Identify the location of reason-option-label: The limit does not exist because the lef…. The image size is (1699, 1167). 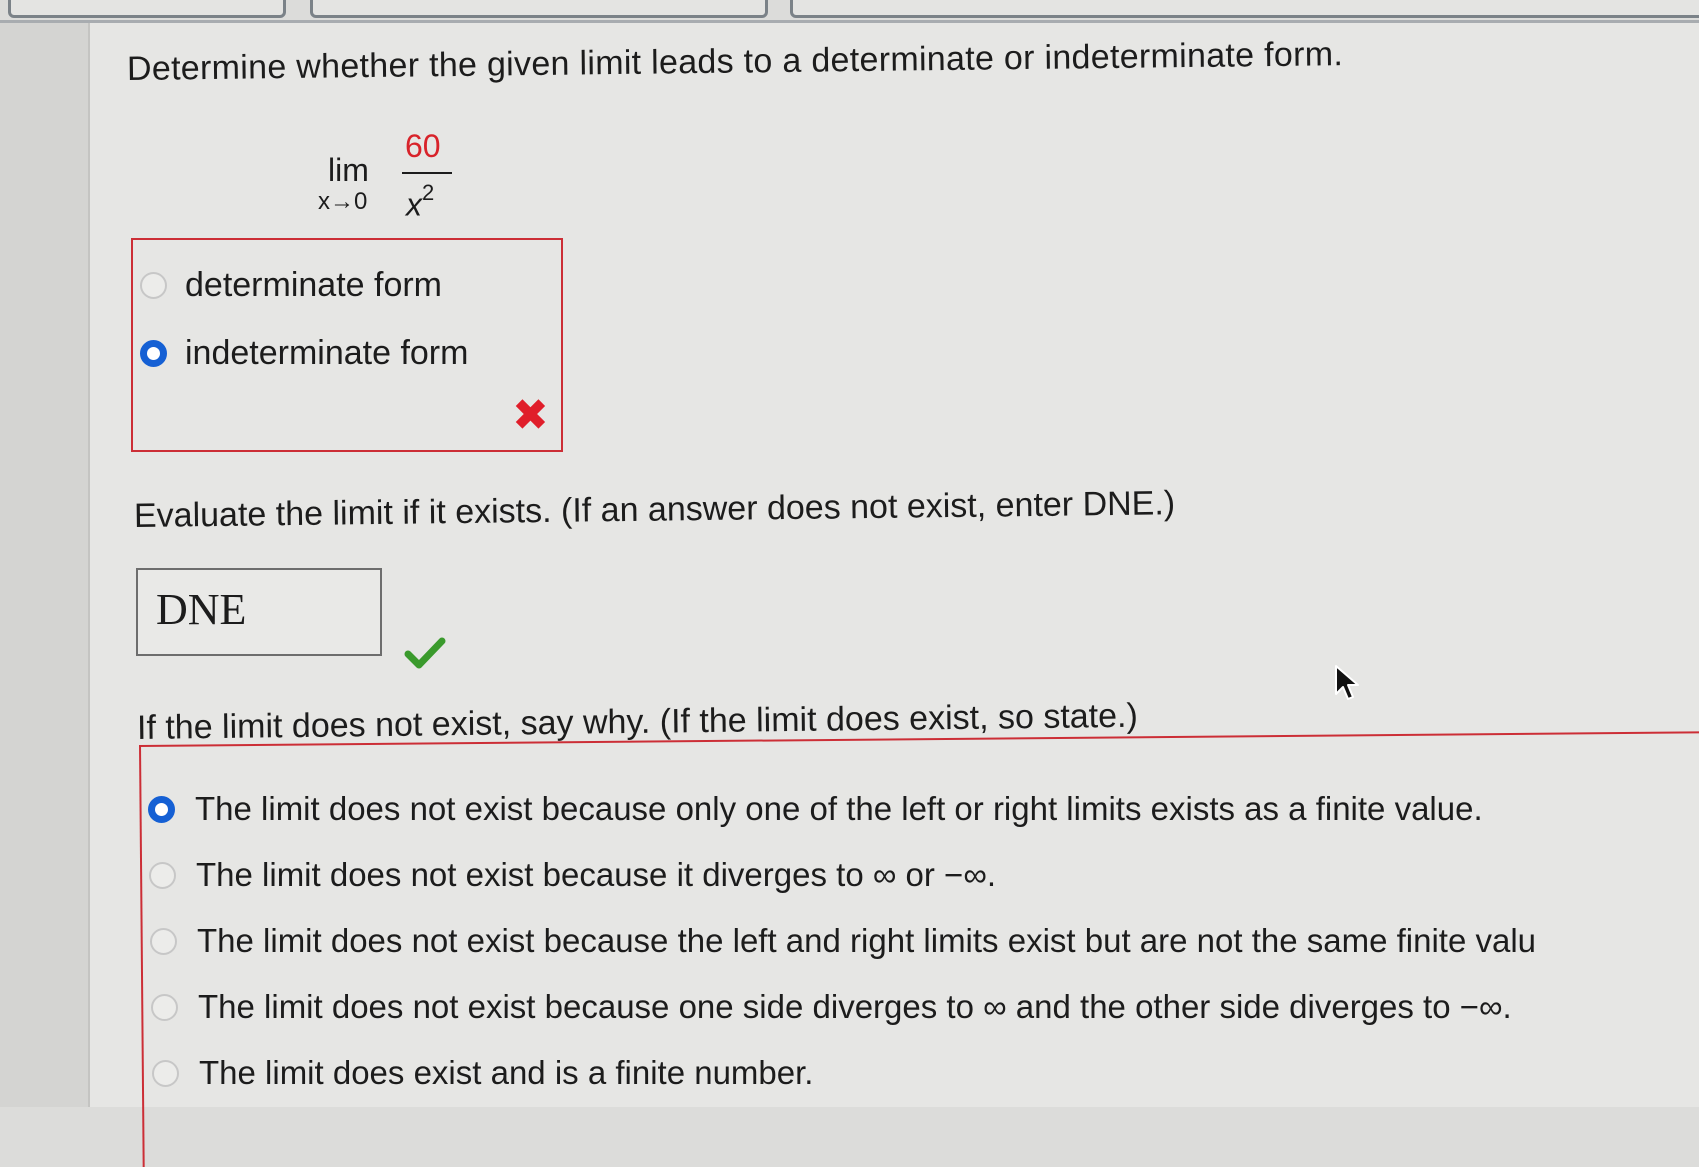
(867, 940).